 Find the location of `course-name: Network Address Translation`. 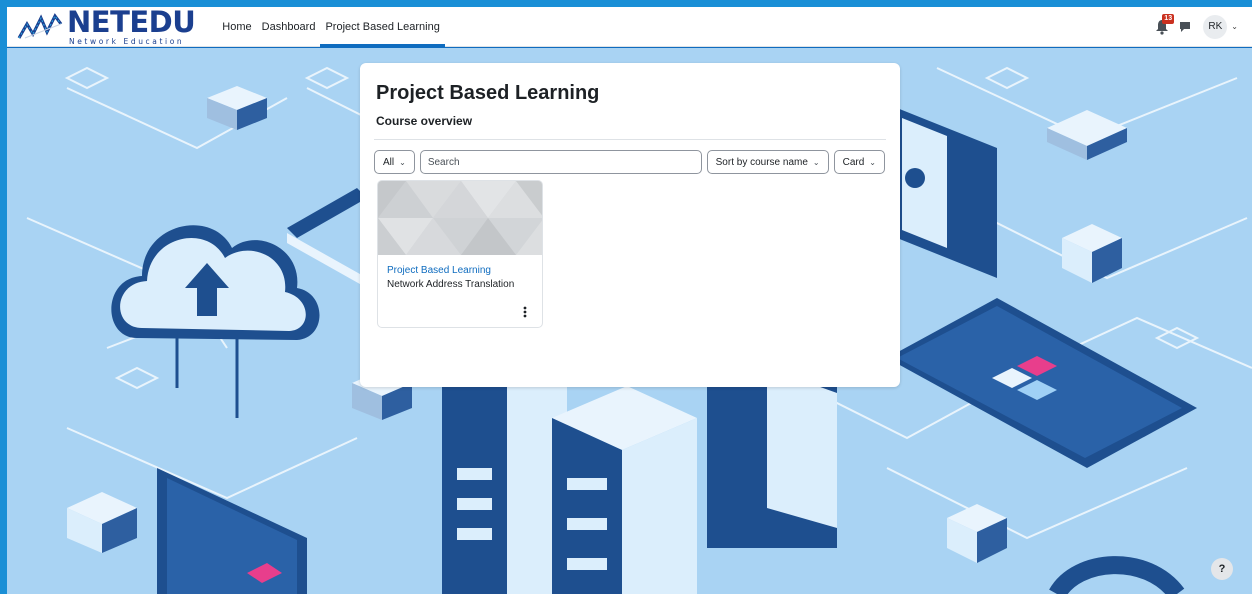

course-name: Network Address Translation is located at coordinates (450, 284).